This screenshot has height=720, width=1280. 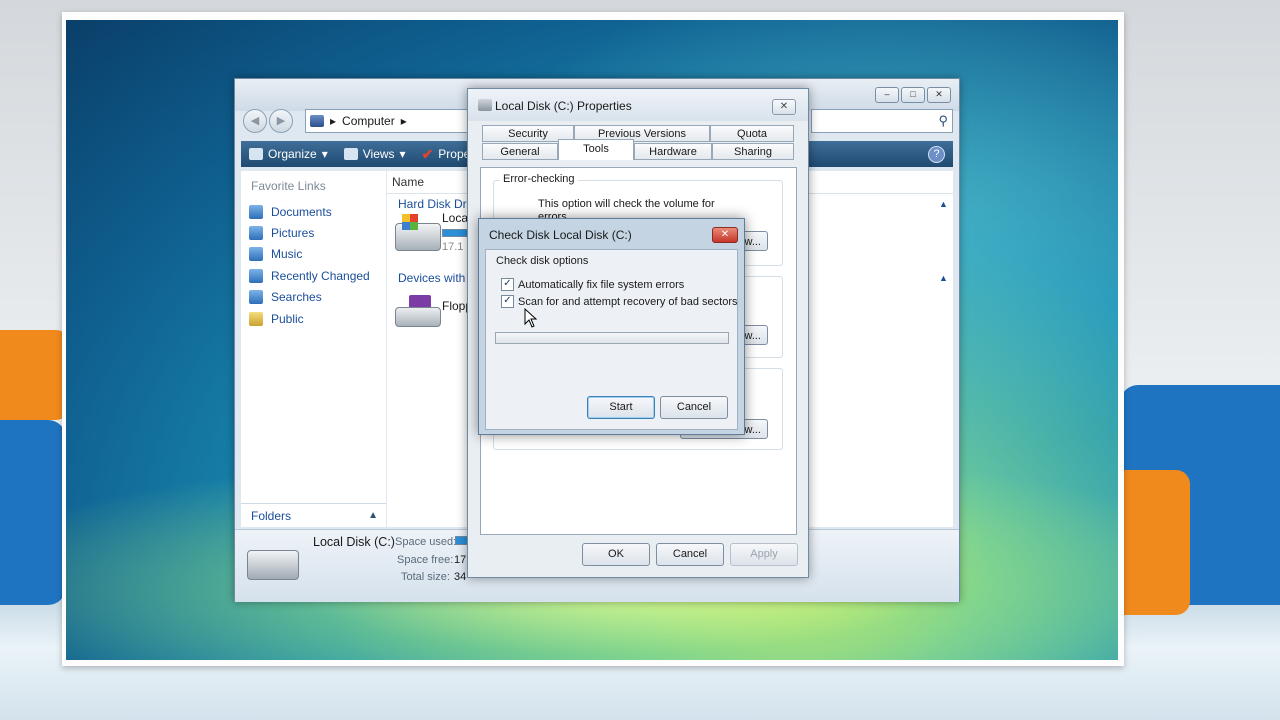 I want to click on error-checking-text: This option will check the volume for, so click(x=626, y=204).